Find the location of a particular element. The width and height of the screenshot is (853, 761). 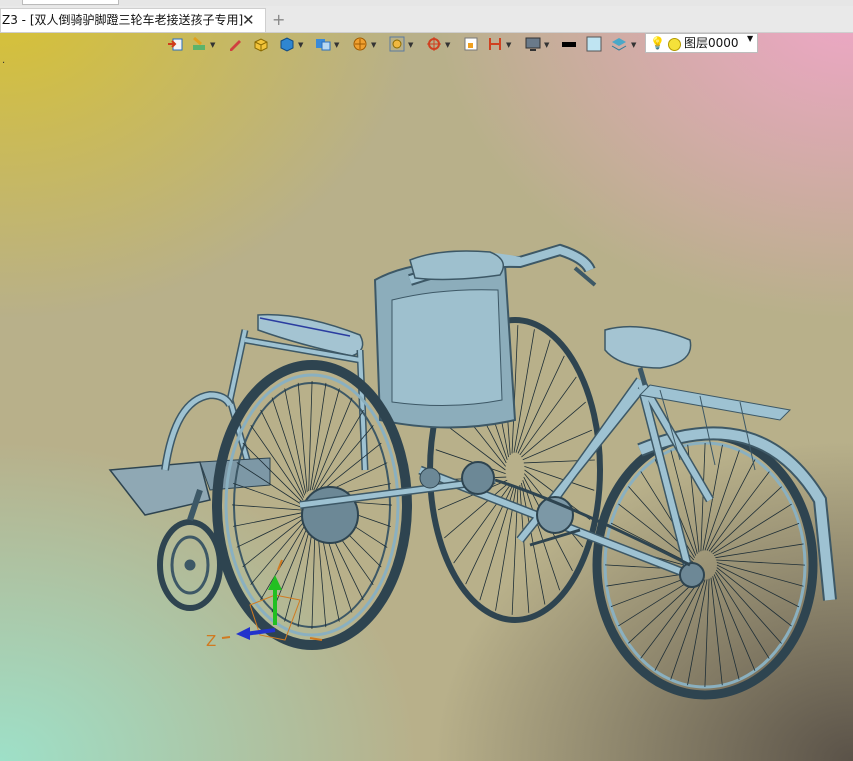

axis-z-label: Z is located at coordinates (211, 641).